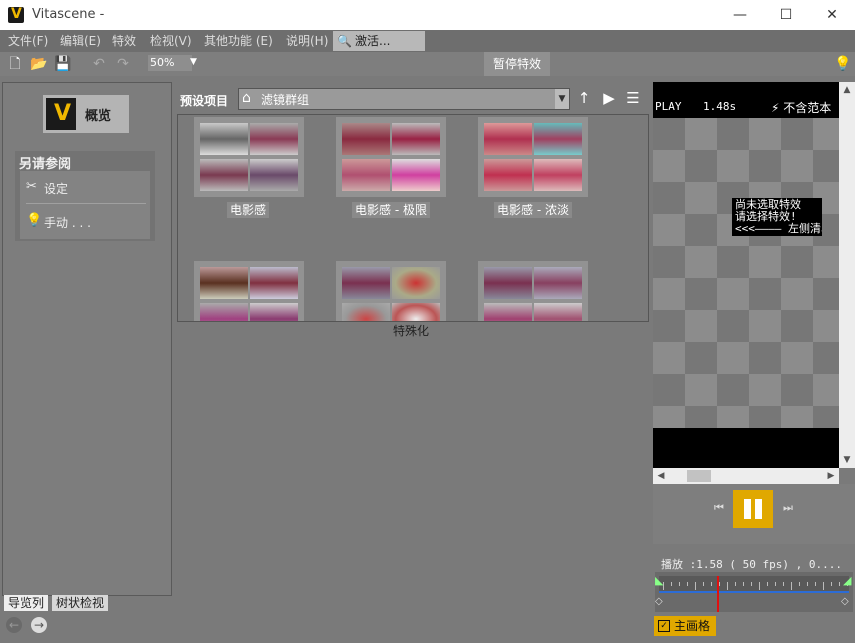 The height and width of the screenshot is (643, 855). What do you see at coordinates (786, 15) in the screenshot?
I see `maximize-button: ☐` at bounding box center [786, 15].